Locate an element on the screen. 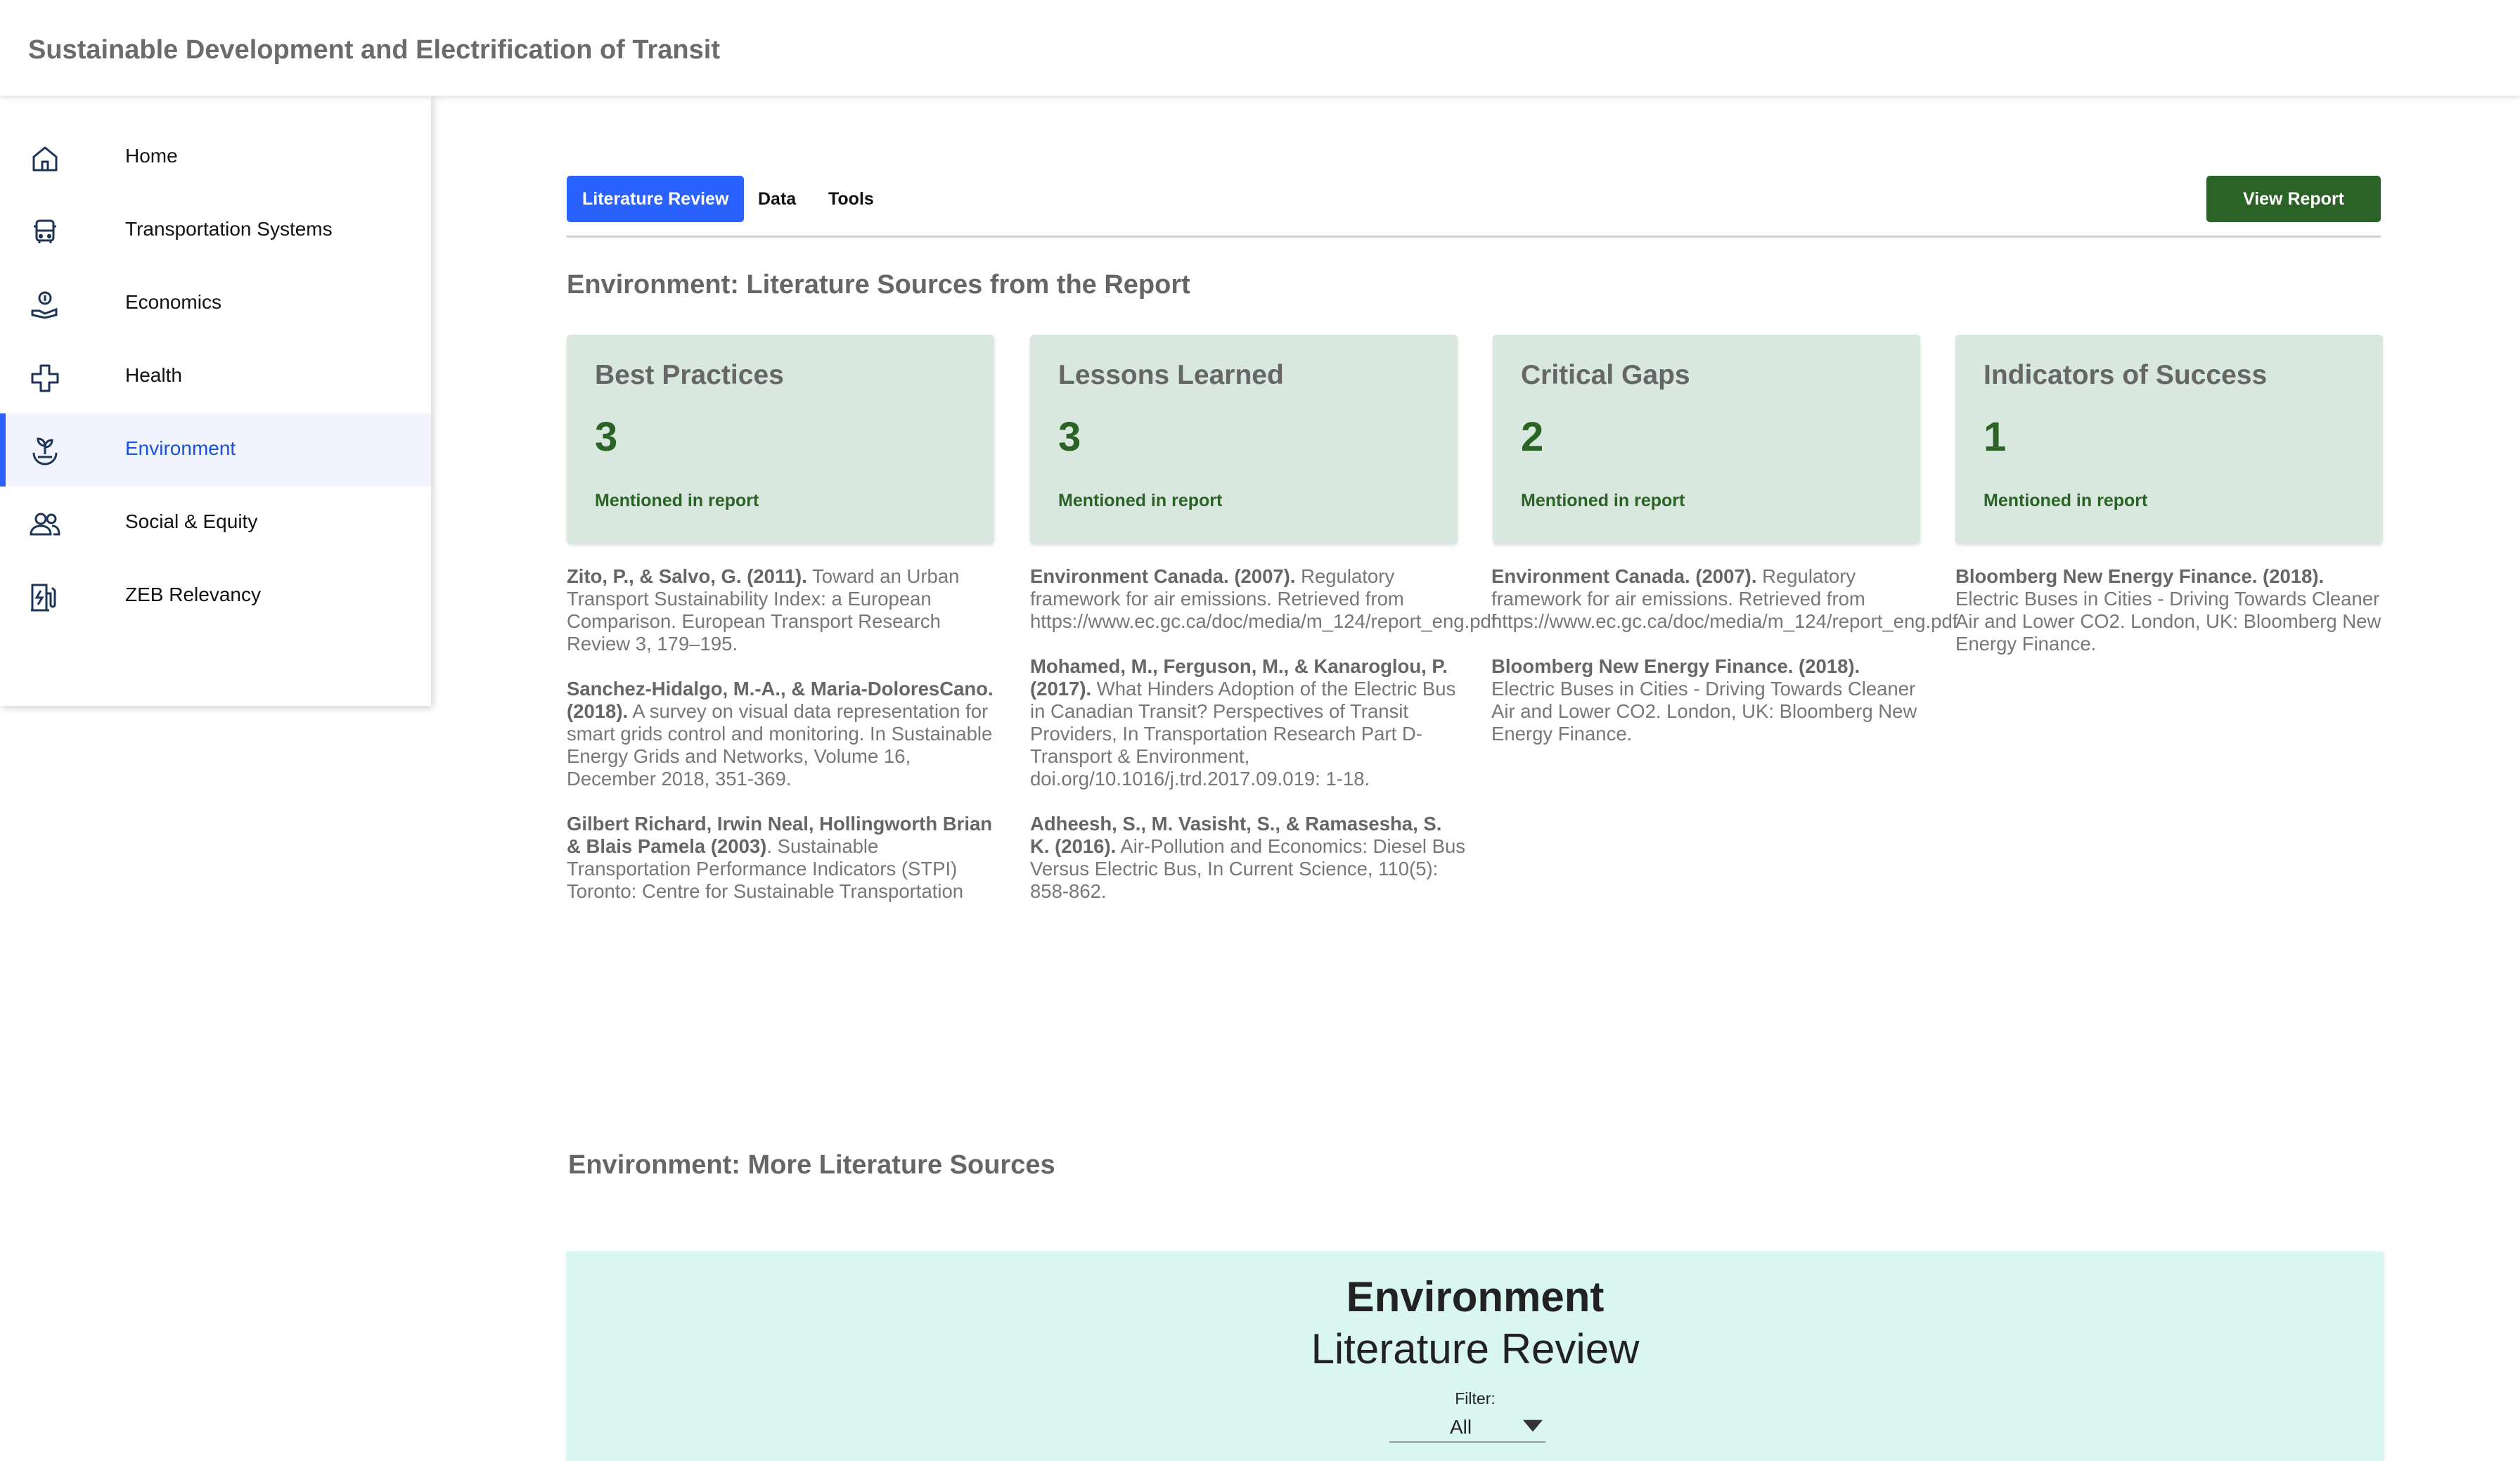  sidebar-item-zeb-relevancy: ZEB Relevancy is located at coordinates (215, 596).